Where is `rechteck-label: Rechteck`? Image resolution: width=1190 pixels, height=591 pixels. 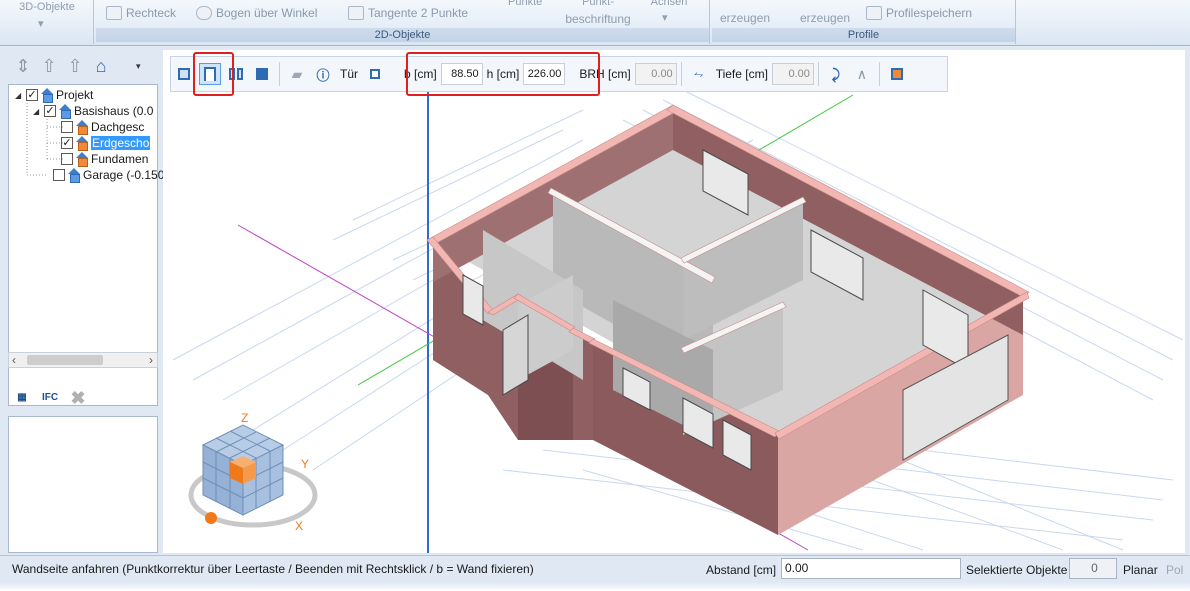
rechteck-label: Rechteck is located at coordinates (151, 13).